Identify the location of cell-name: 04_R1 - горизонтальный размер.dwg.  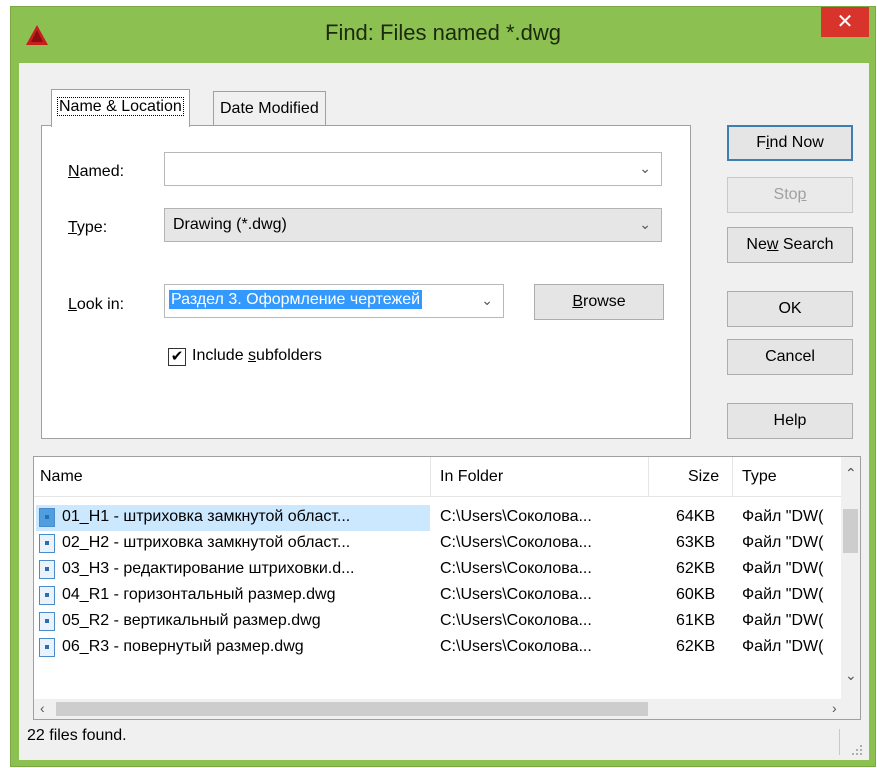
(199, 594).